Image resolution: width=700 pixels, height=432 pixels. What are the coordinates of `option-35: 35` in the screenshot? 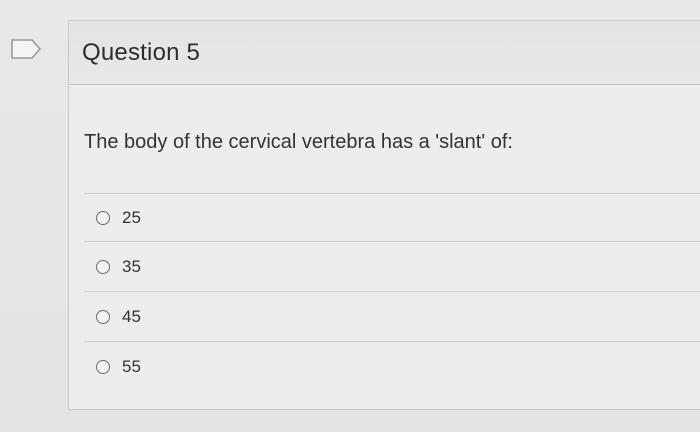 It's located at (392, 266).